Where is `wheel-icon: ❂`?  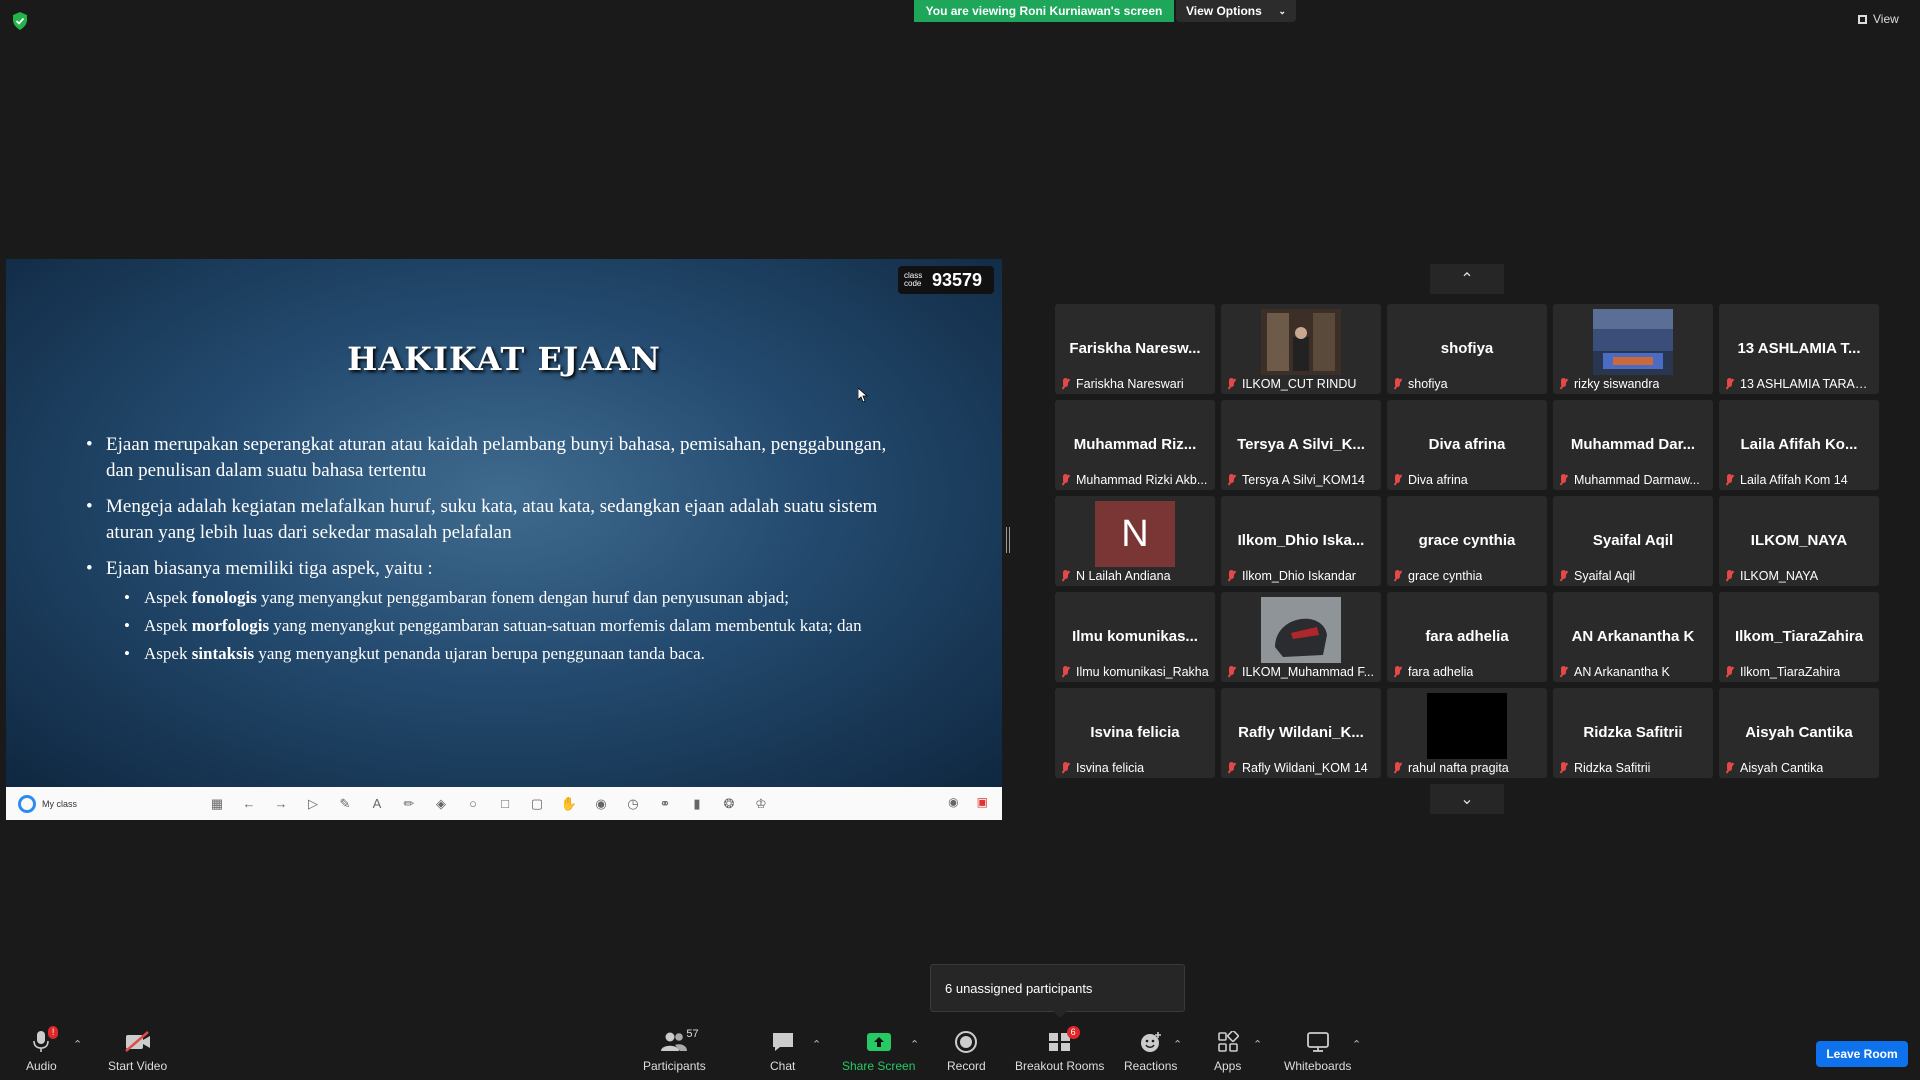
wheel-icon: ❂ is located at coordinates (729, 804).